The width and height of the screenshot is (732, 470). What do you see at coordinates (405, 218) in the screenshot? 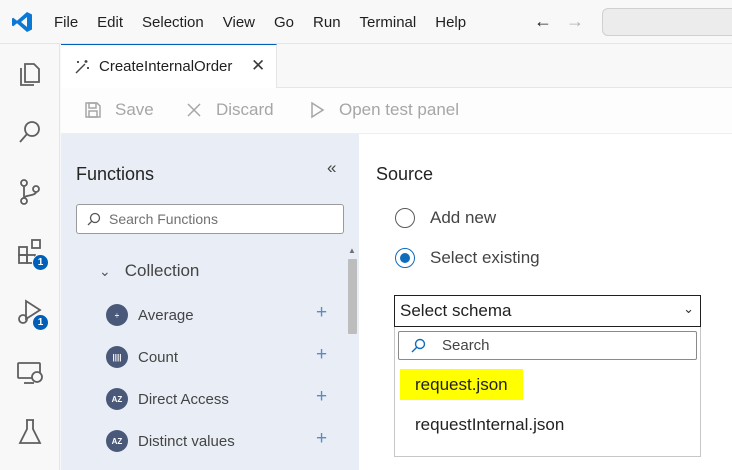
I see `radio-circle` at bounding box center [405, 218].